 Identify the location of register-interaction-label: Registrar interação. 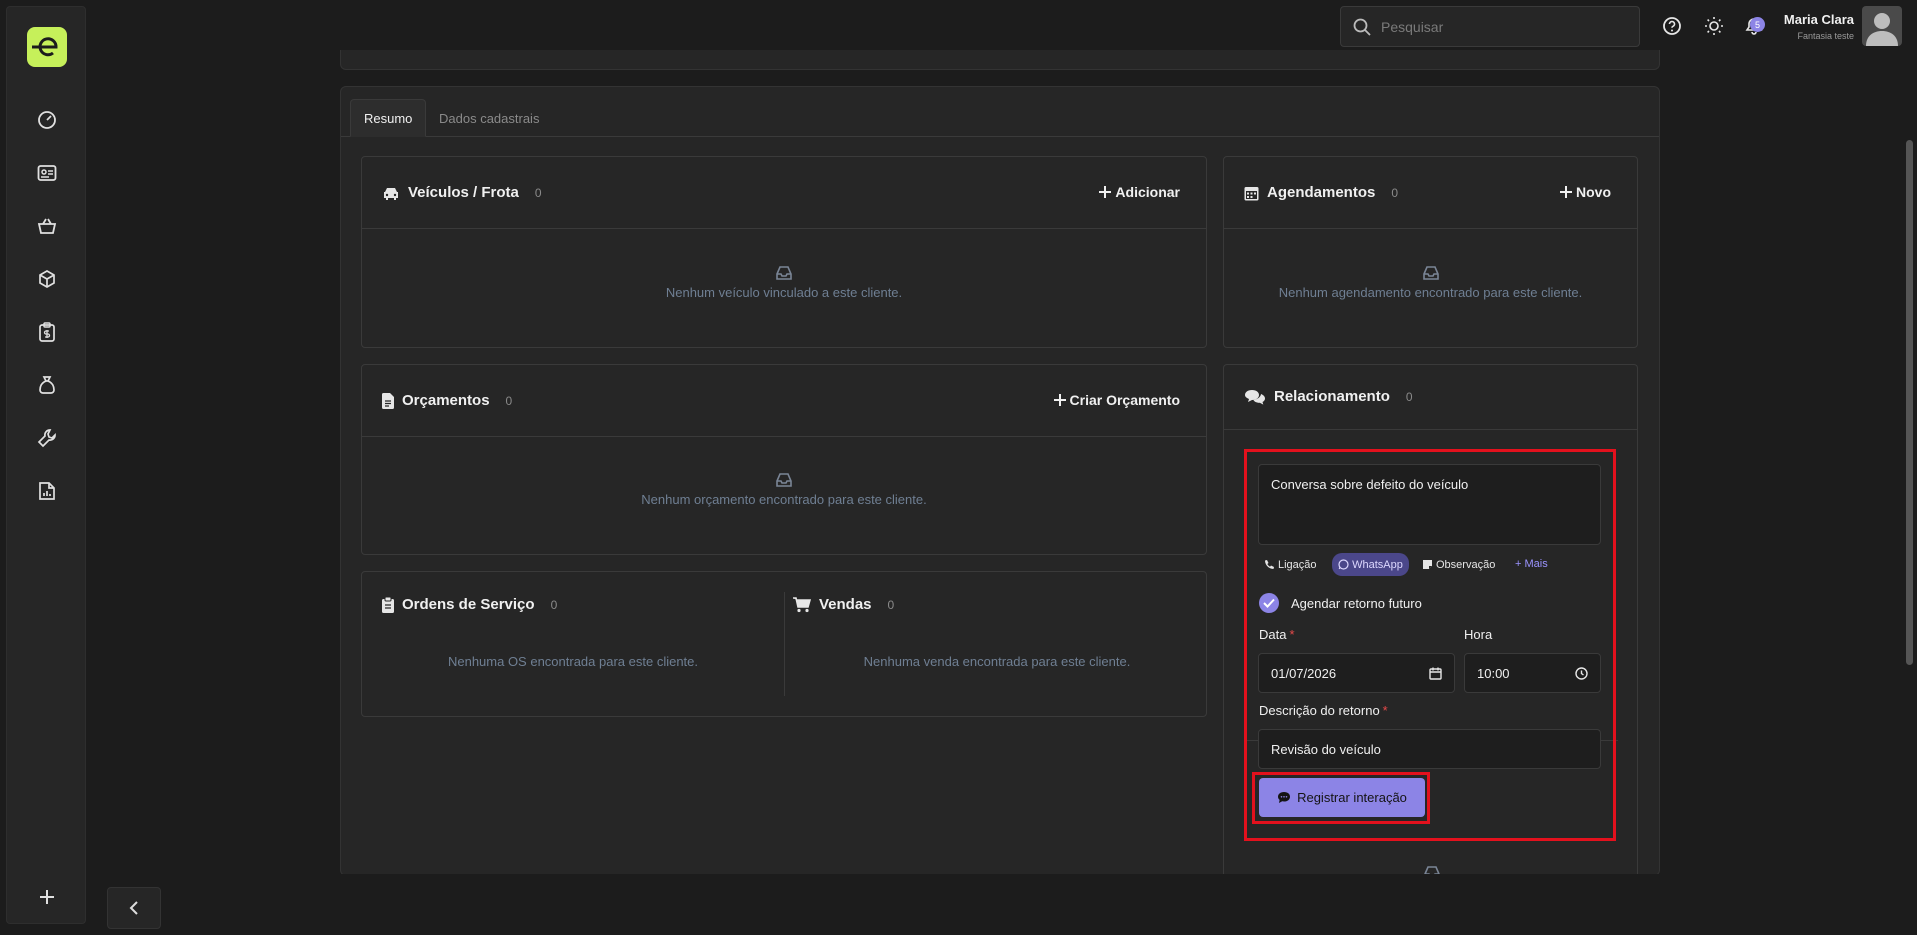
(1352, 797).